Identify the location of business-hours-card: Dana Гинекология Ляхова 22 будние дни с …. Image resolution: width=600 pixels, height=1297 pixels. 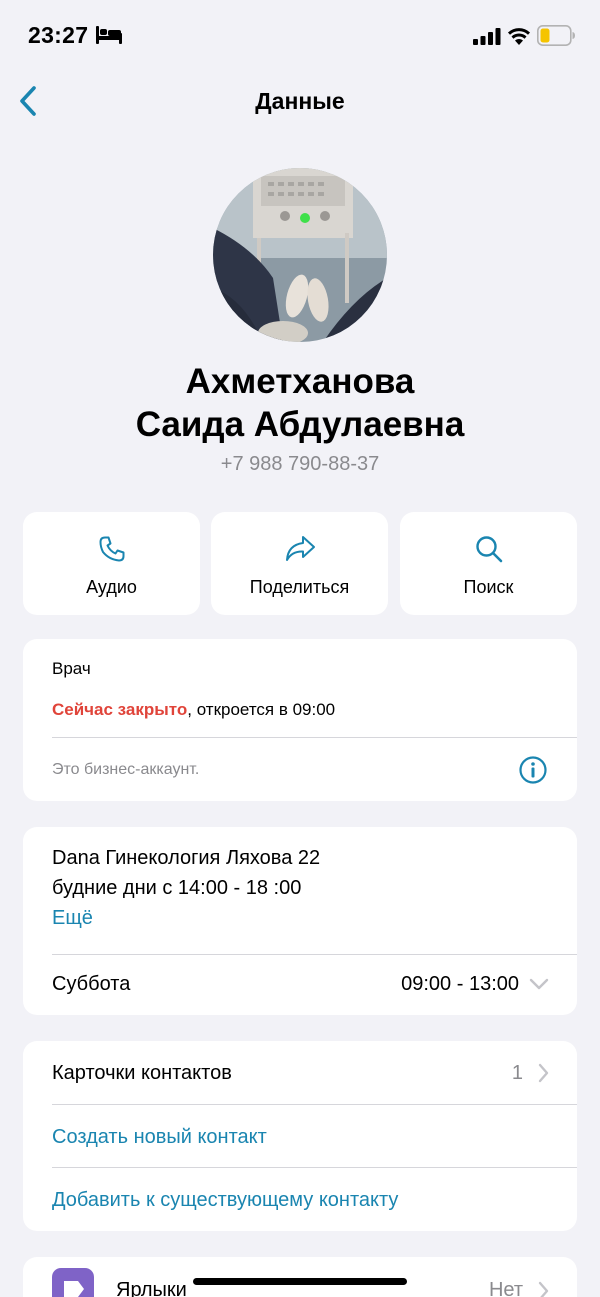
(300, 921).